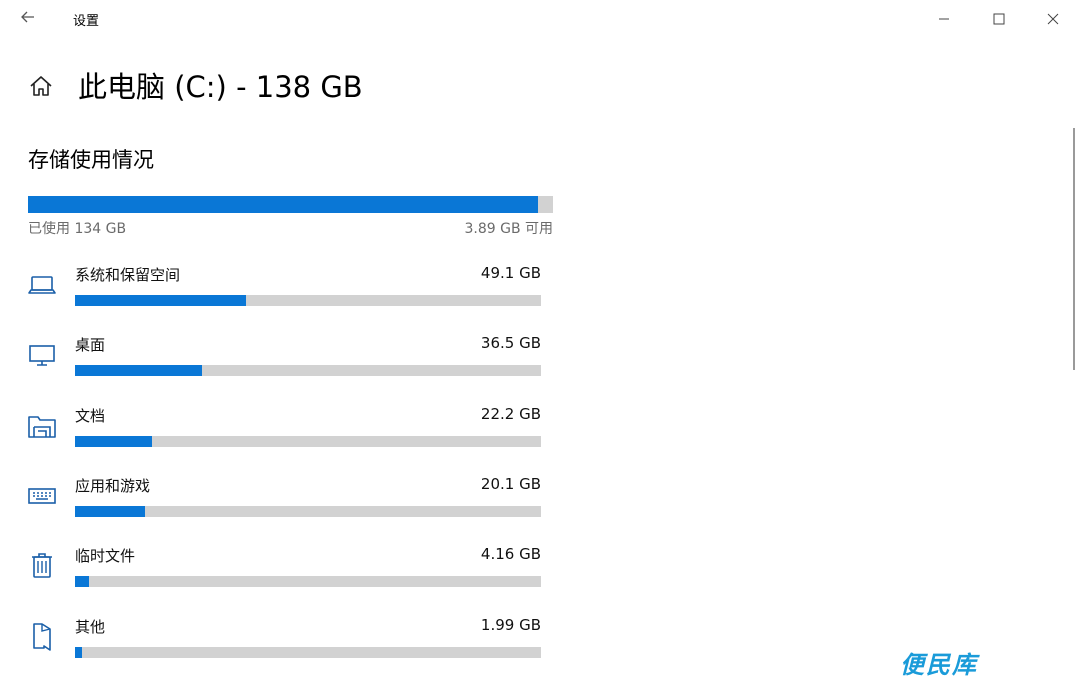 This screenshot has height=682, width=1080. What do you see at coordinates (113, 486) in the screenshot?
I see `category-label: 应用和游戏` at bounding box center [113, 486].